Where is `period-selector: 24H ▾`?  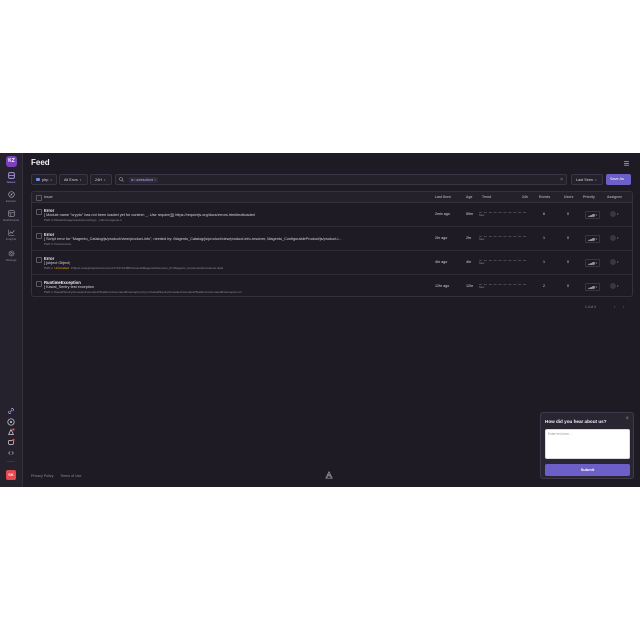
period-selector: 24H ▾ is located at coordinates (101, 179).